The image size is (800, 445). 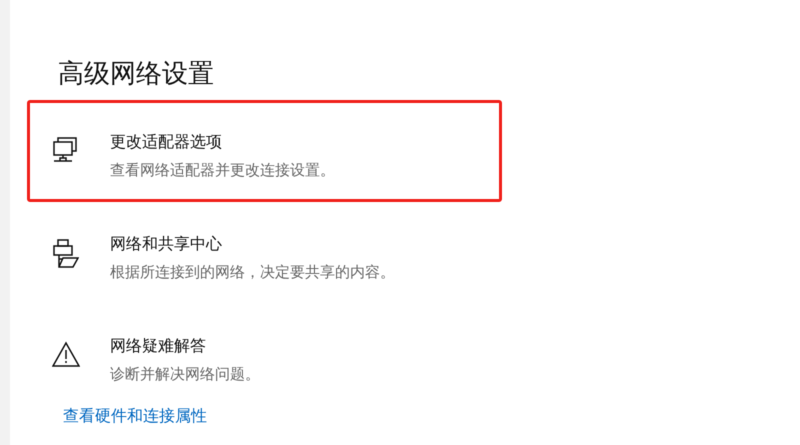 I want to click on page-title: 高级网络设置, so click(x=136, y=74).